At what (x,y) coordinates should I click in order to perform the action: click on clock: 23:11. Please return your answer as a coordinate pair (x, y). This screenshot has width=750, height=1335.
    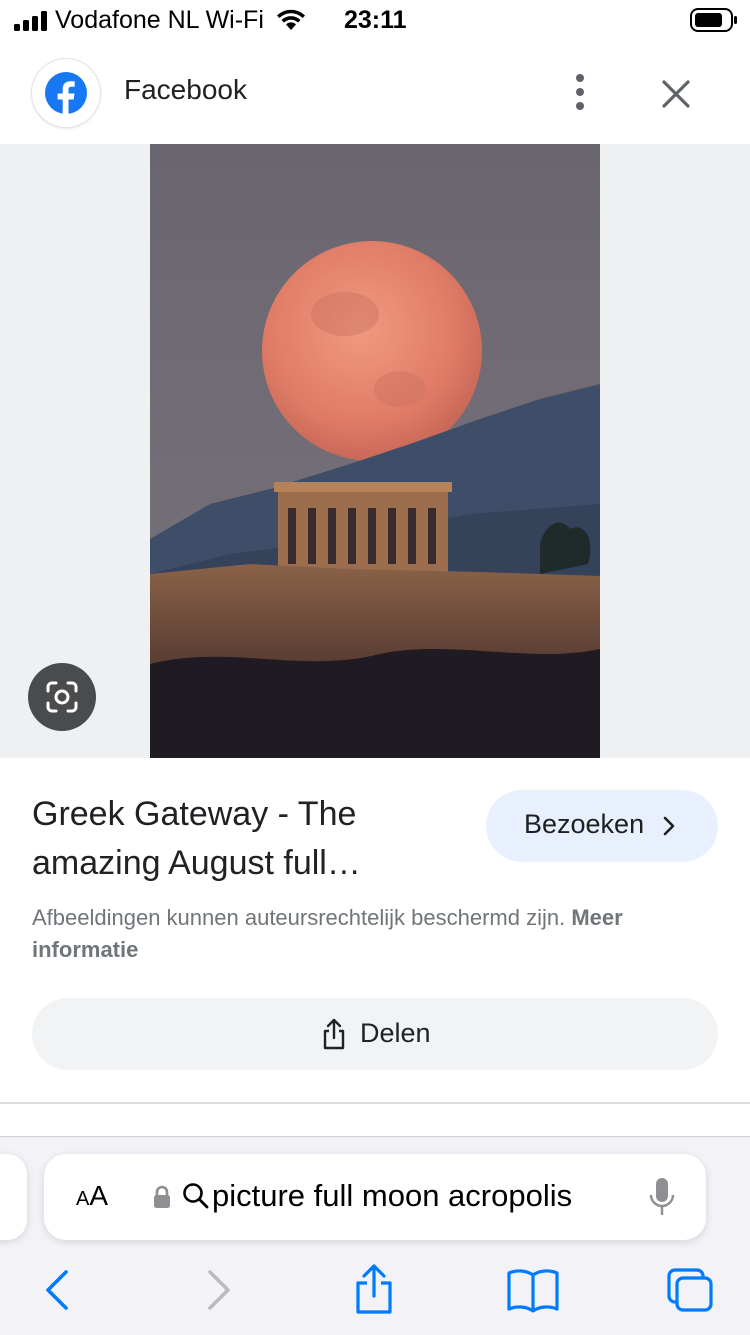
    Looking at the image, I should click on (375, 20).